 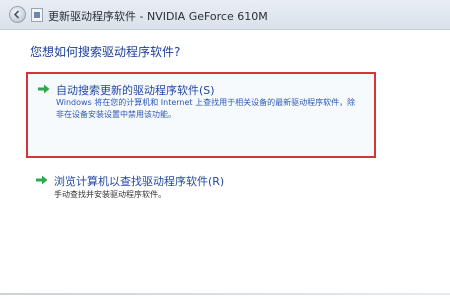 I want to click on window-title: 更新驱动程序软件 - NVIDIA GeForce 610M, so click(x=158, y=16).